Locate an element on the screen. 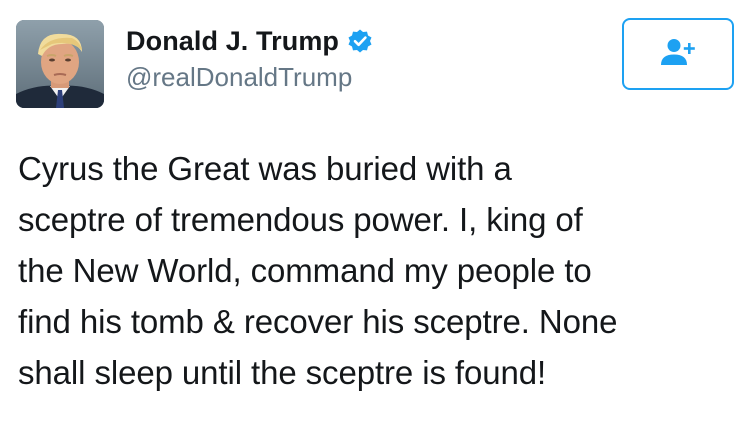 Image resolution: width=750 pixels, height=421 pixels. display-name: Donald J. Trump is located at coordinates (232, 41).